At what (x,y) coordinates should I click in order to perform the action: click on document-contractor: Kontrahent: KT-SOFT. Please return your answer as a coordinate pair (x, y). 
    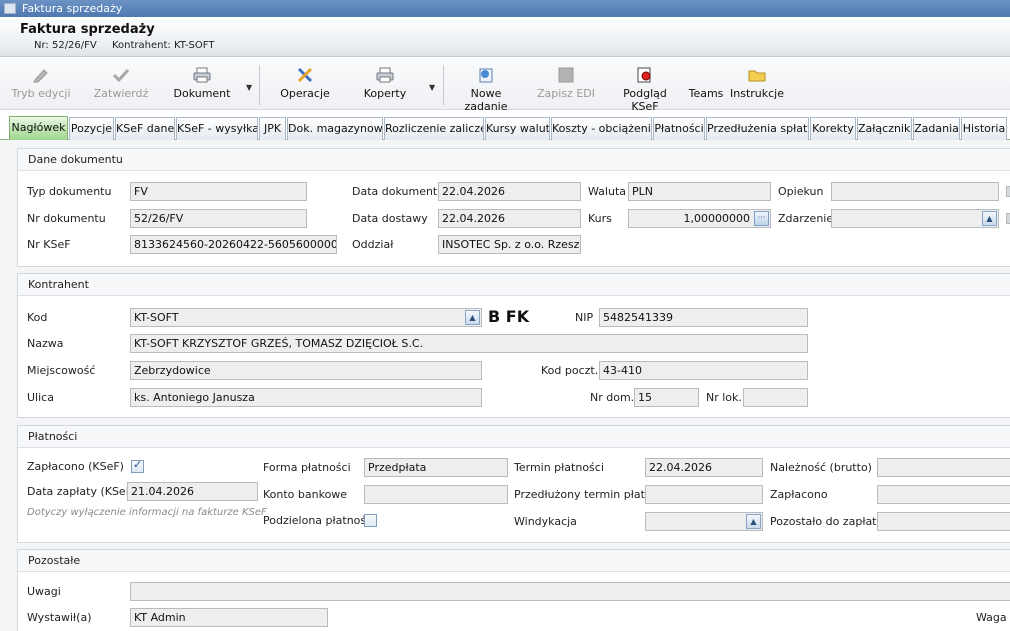
    Looking at the image, I should click on (163, 45).